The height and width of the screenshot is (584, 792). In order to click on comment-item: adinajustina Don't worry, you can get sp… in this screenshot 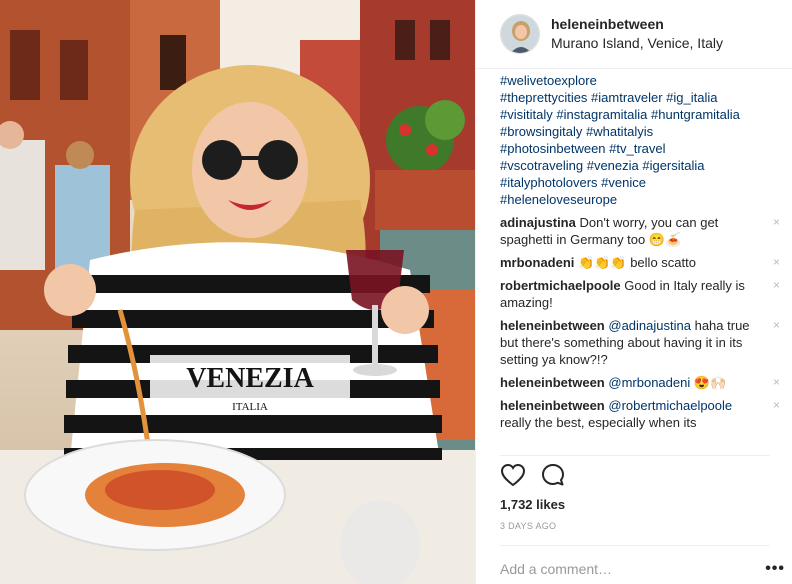, I will do `click(640, 231)`.